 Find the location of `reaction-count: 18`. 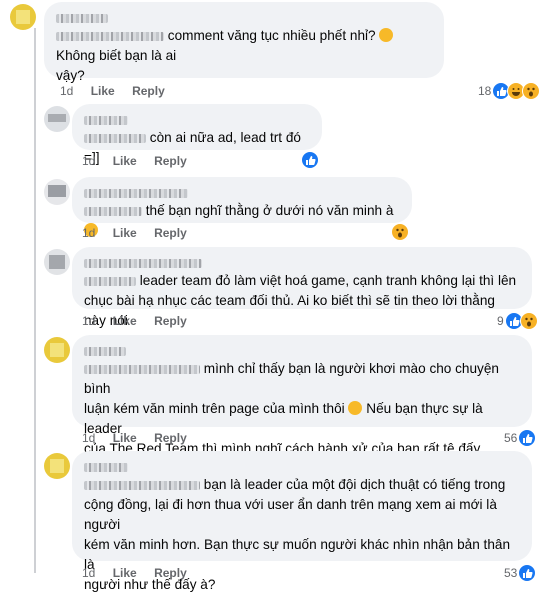

reaction-count: 18 is located at coordinates (485, 91).